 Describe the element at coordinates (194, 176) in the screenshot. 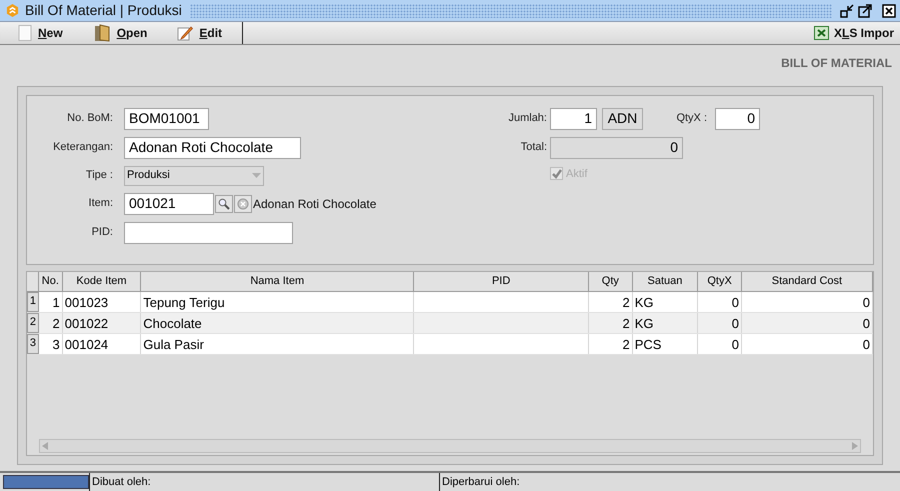

I see `type-dropdown: Produksi` at that location.